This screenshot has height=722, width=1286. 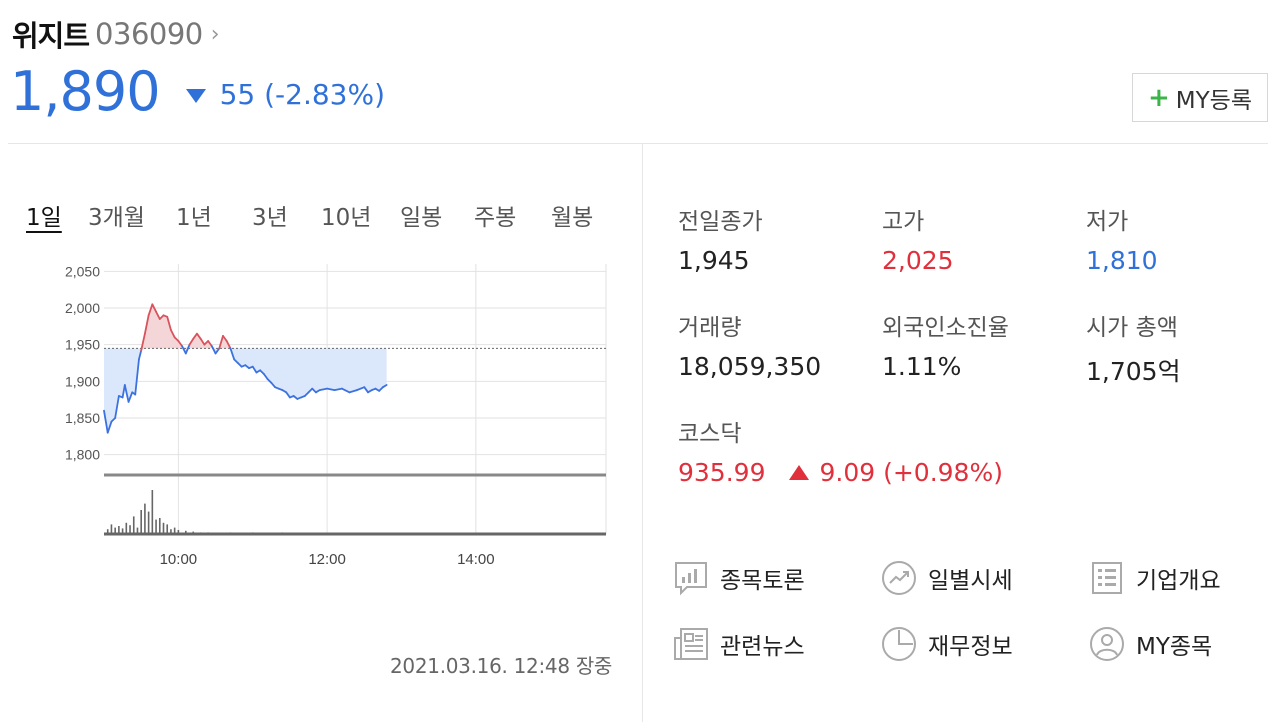 What do you see at coordinates (82, 345) in the screenshot?
I see `y-tick-label: 1,950` at bounding box center [82, 345].